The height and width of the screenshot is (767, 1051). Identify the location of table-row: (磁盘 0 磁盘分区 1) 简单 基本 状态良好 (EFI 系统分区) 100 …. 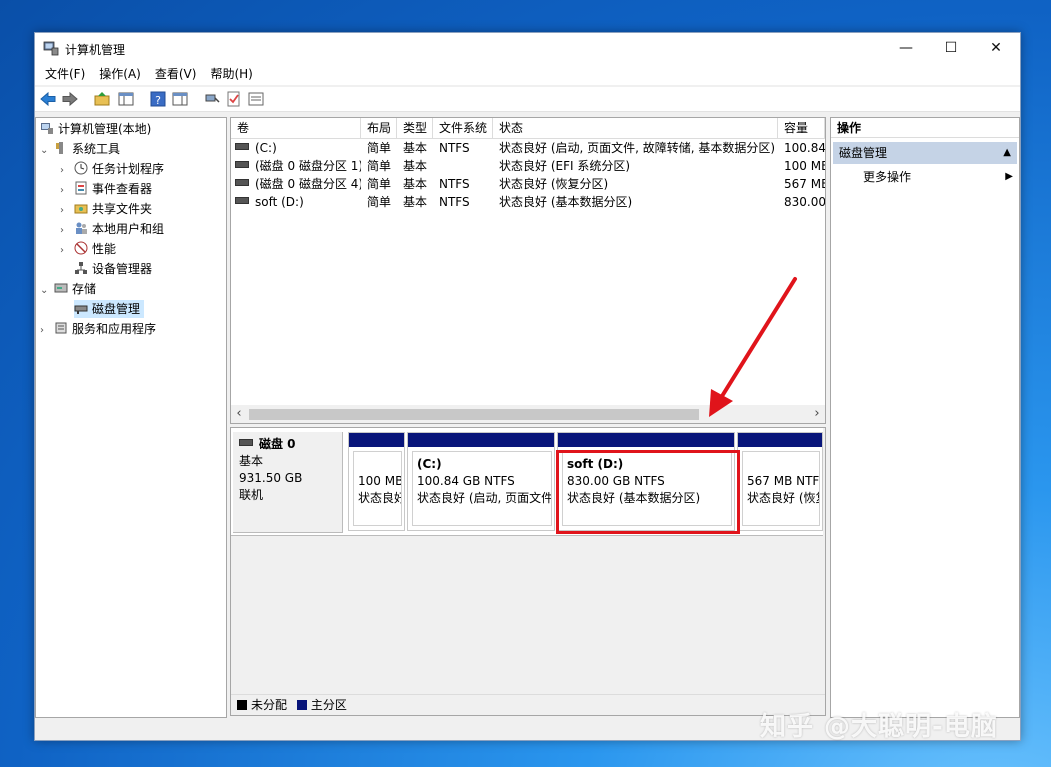
(528, 166).